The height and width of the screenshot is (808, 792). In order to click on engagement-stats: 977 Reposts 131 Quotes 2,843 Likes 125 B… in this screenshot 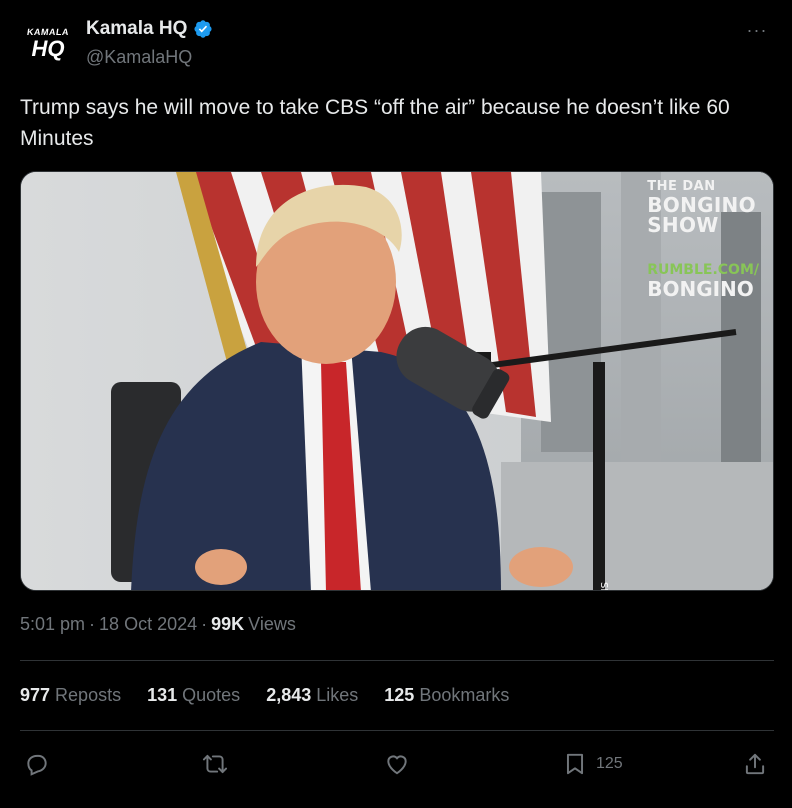, I will do `click(264, 695)`.